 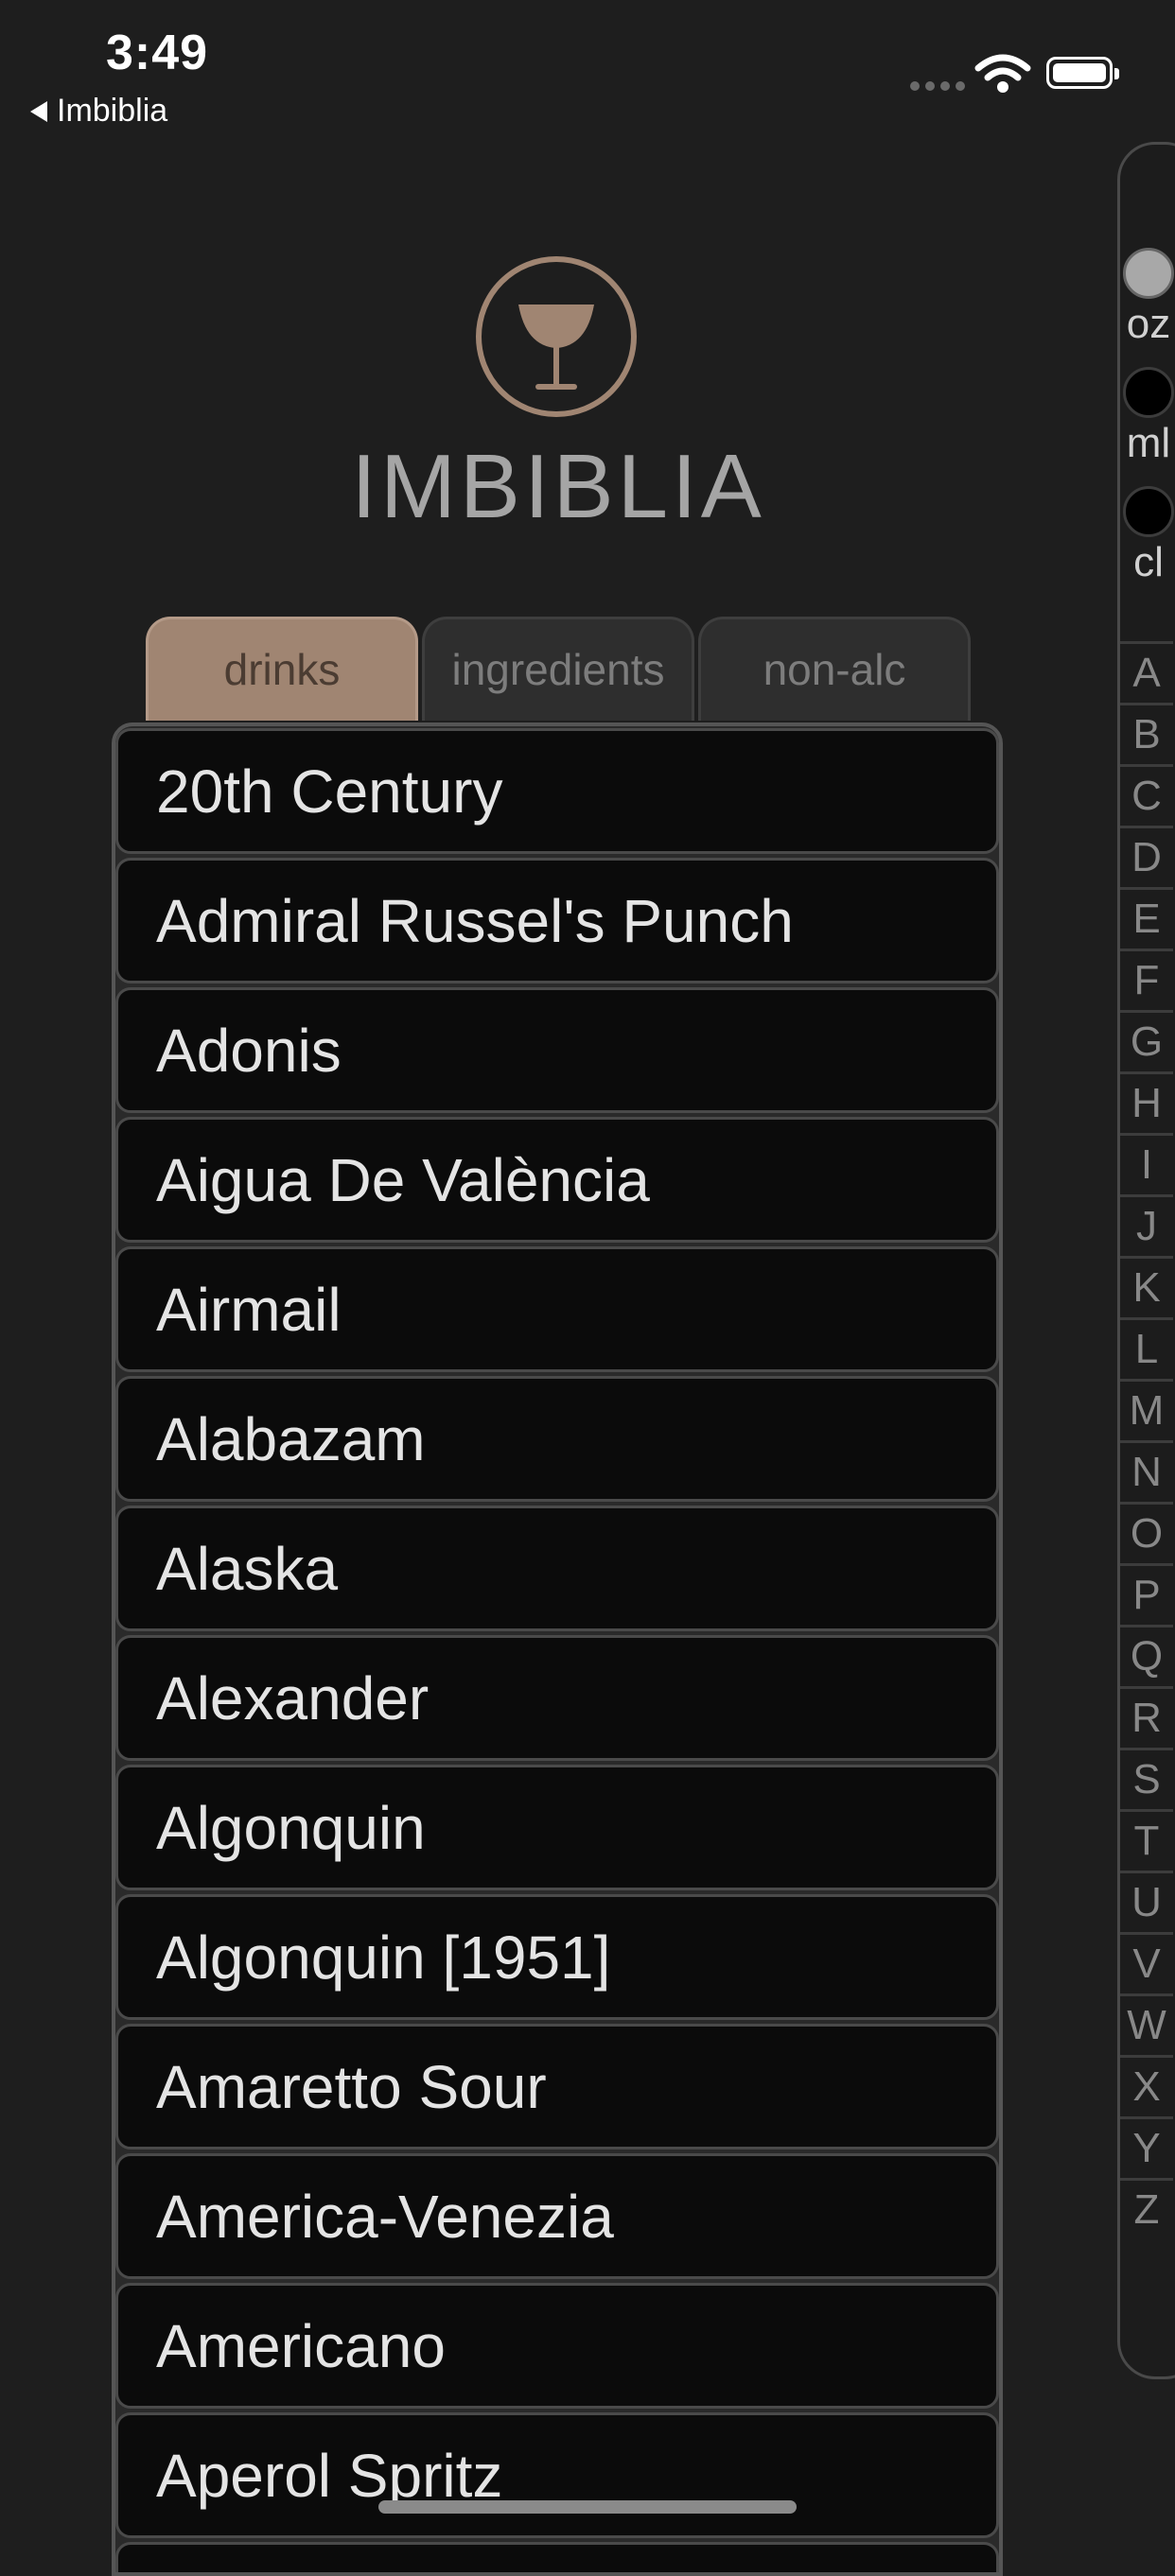 I want to click on app-title: IMBIBLIA, so click(x=558, y=486).